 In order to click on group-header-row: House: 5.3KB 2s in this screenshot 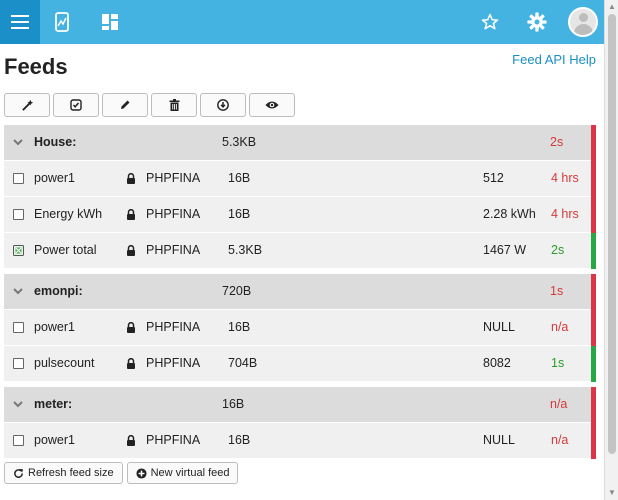, I will do `click(300, 143)`.